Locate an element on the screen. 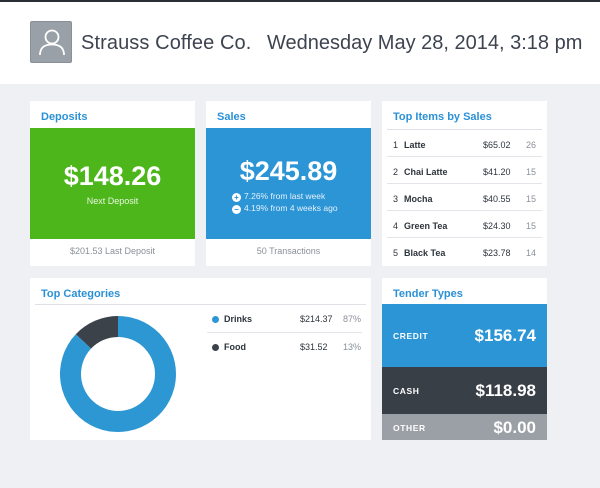 The height and width of the screenshot is (488, 600). avatar is located at coordinates (51, 42).